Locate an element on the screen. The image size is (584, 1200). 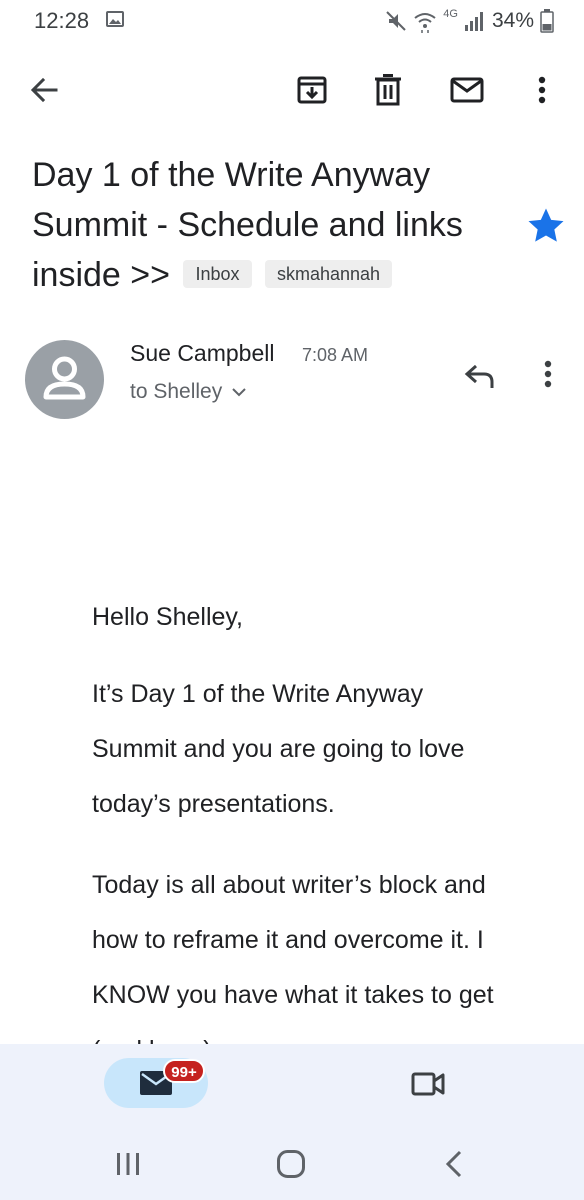
bottom-navigation is located at coordinates (292, 1089).